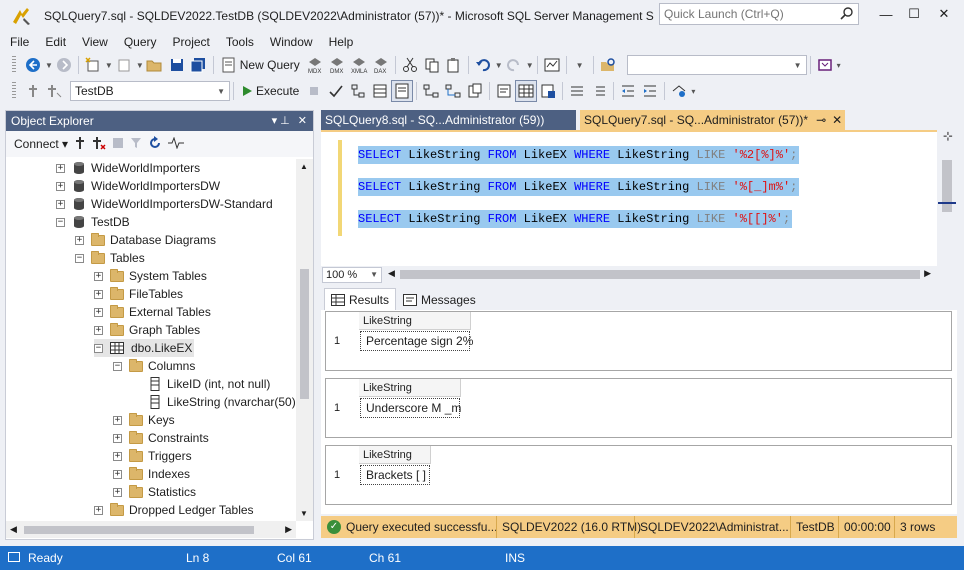 The height and width of the screenshot is (570, 964). Describe the element at coordinates (499, 65) in the screenshot. I see `undo-dropdown-icon: ▼` at that location.